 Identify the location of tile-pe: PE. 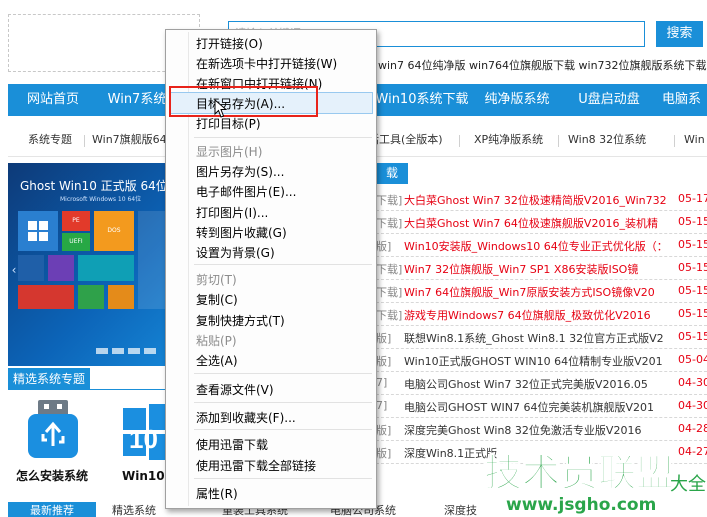
(76, 221).